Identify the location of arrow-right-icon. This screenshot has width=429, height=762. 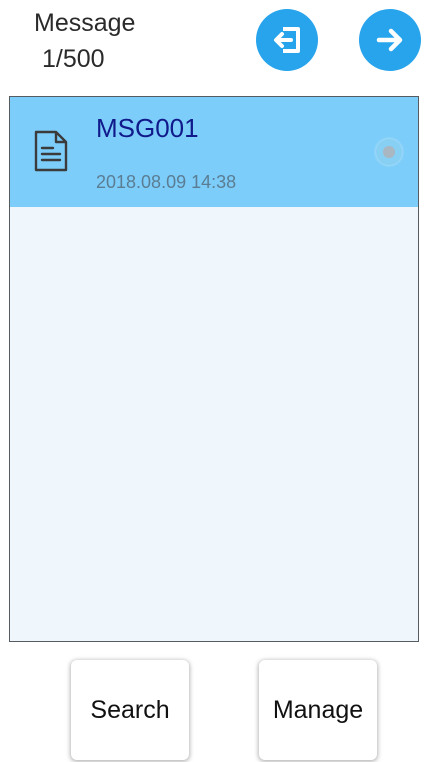
(390, 40).